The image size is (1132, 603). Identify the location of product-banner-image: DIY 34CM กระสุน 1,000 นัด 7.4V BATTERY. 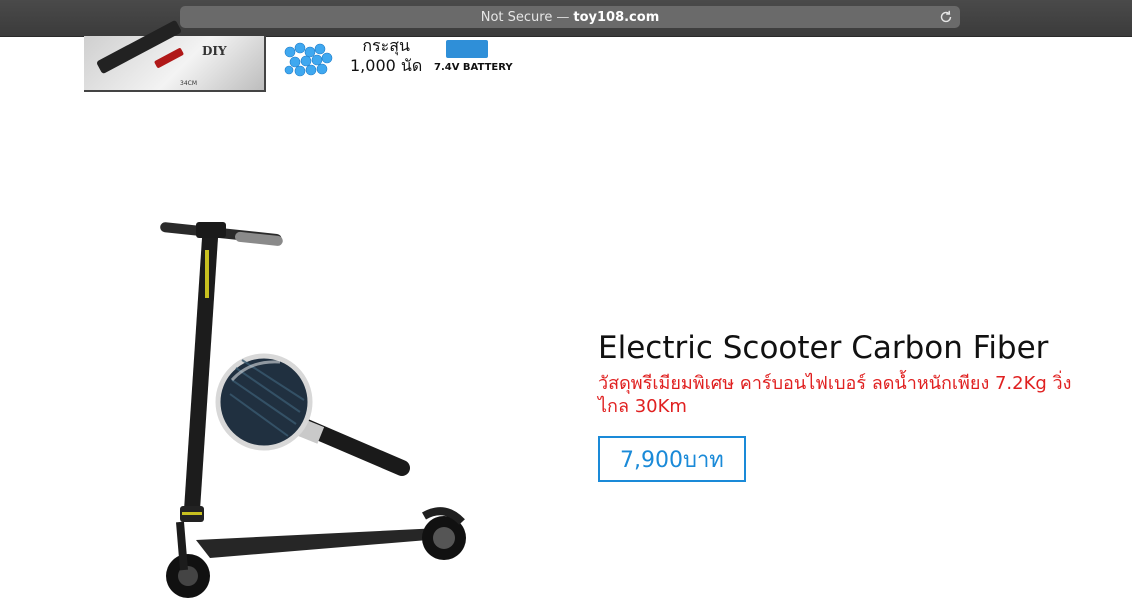
(297, 57).